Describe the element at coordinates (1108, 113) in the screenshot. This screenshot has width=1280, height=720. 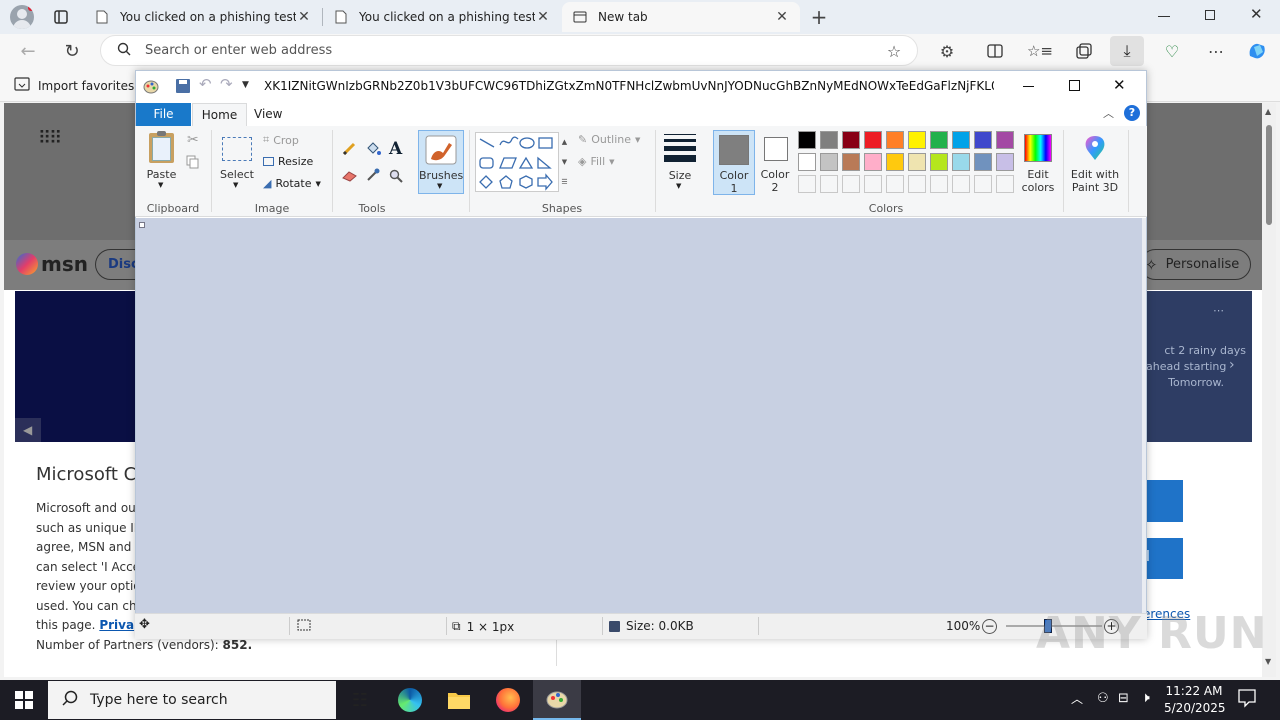
I see `collapse-ribbon-icon: ︿` at that location.